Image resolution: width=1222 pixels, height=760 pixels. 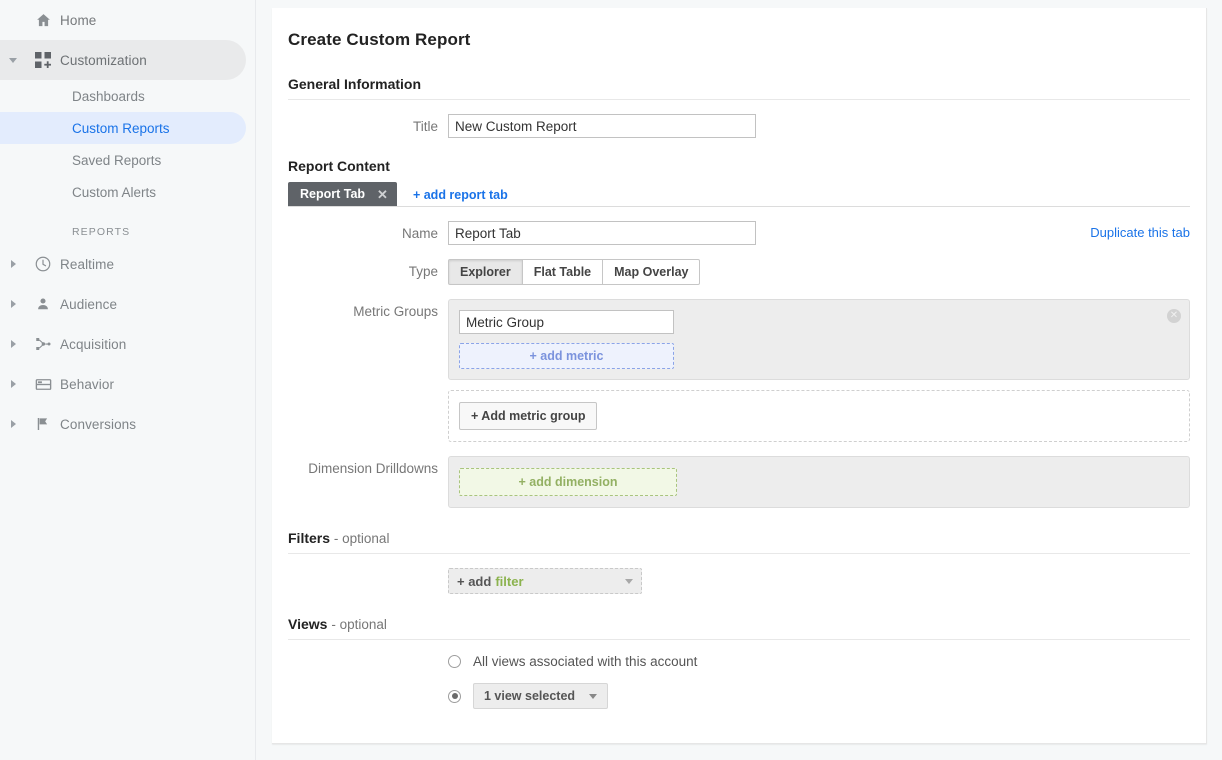 I want to click on add-filter-select: + add filter, so click(x=545, y=581).